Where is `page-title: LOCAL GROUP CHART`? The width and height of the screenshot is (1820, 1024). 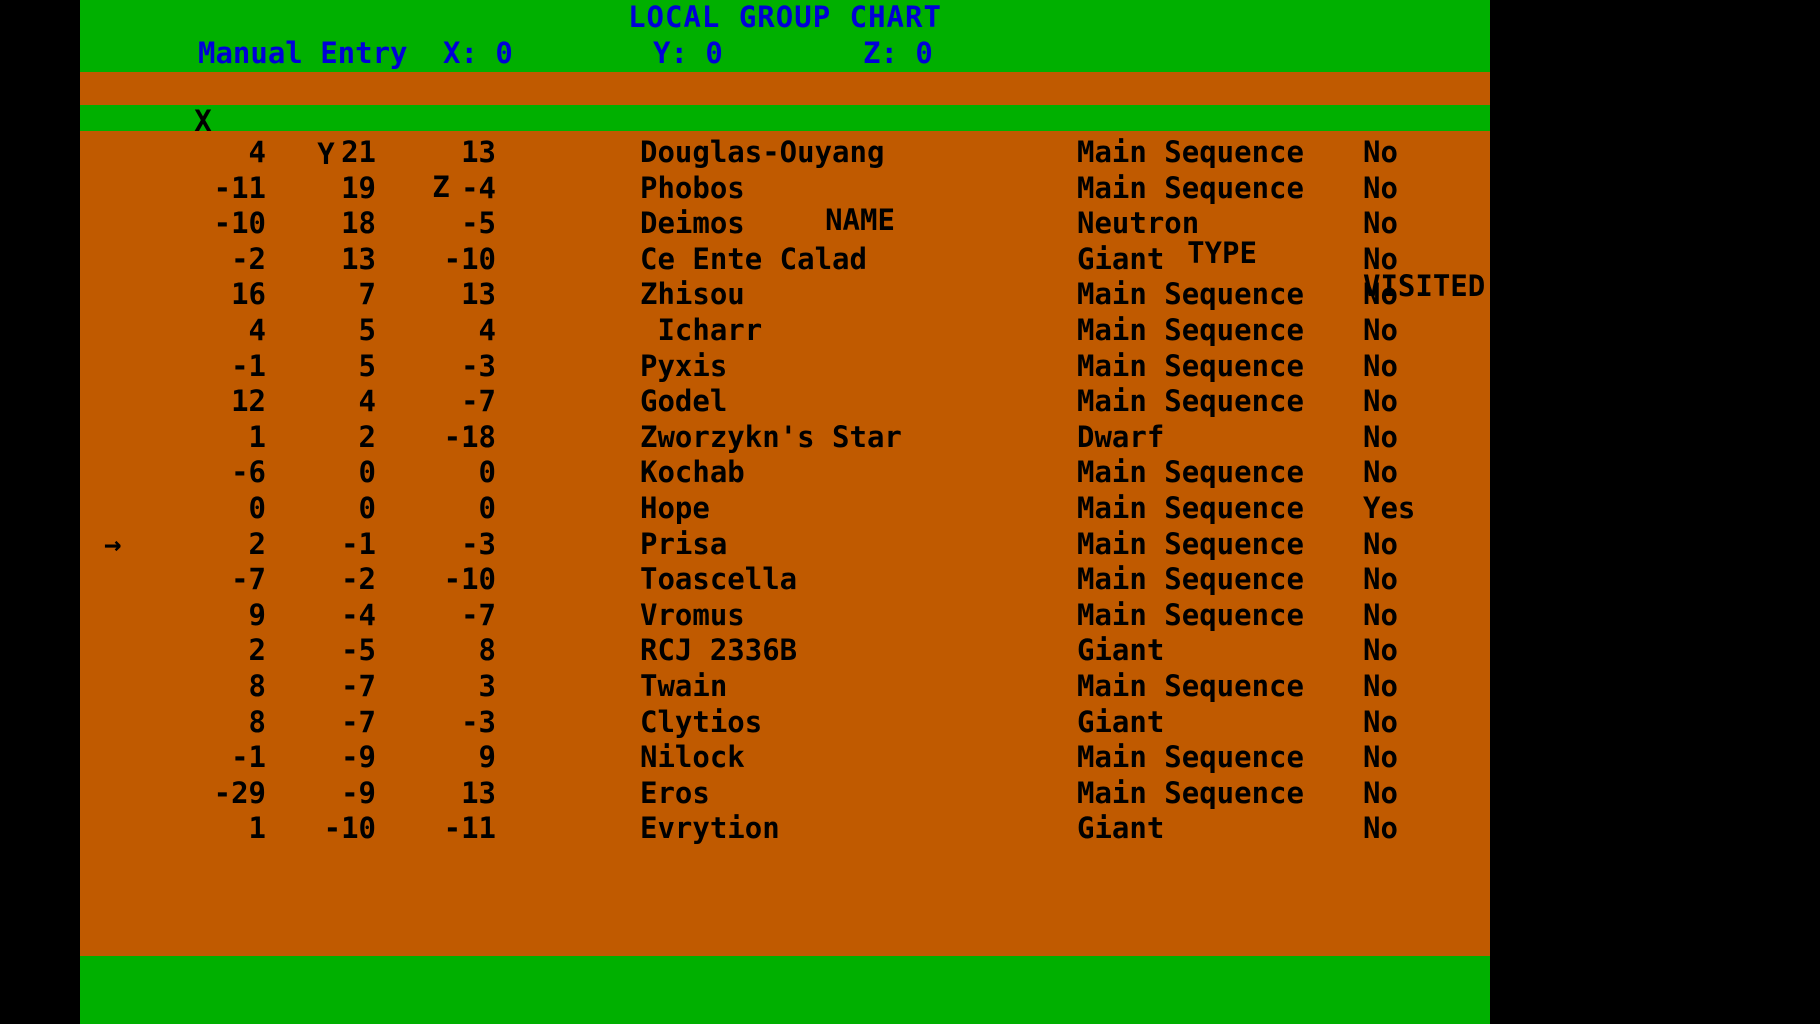 page-title: LOCAL GROUP CHART is located at coordinates (785, 17).